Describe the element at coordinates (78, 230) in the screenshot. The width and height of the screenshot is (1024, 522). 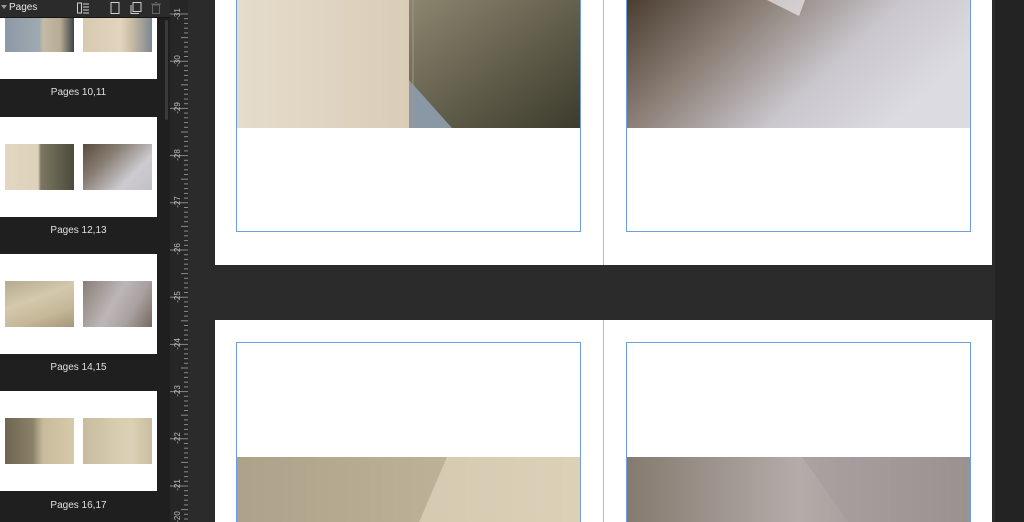
I see `spread-label: Pages 12,13` at that location.